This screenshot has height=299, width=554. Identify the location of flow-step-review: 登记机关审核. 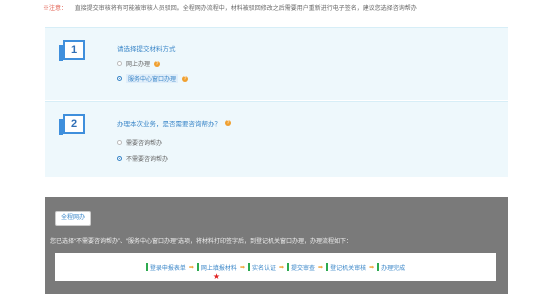
(346, 267).